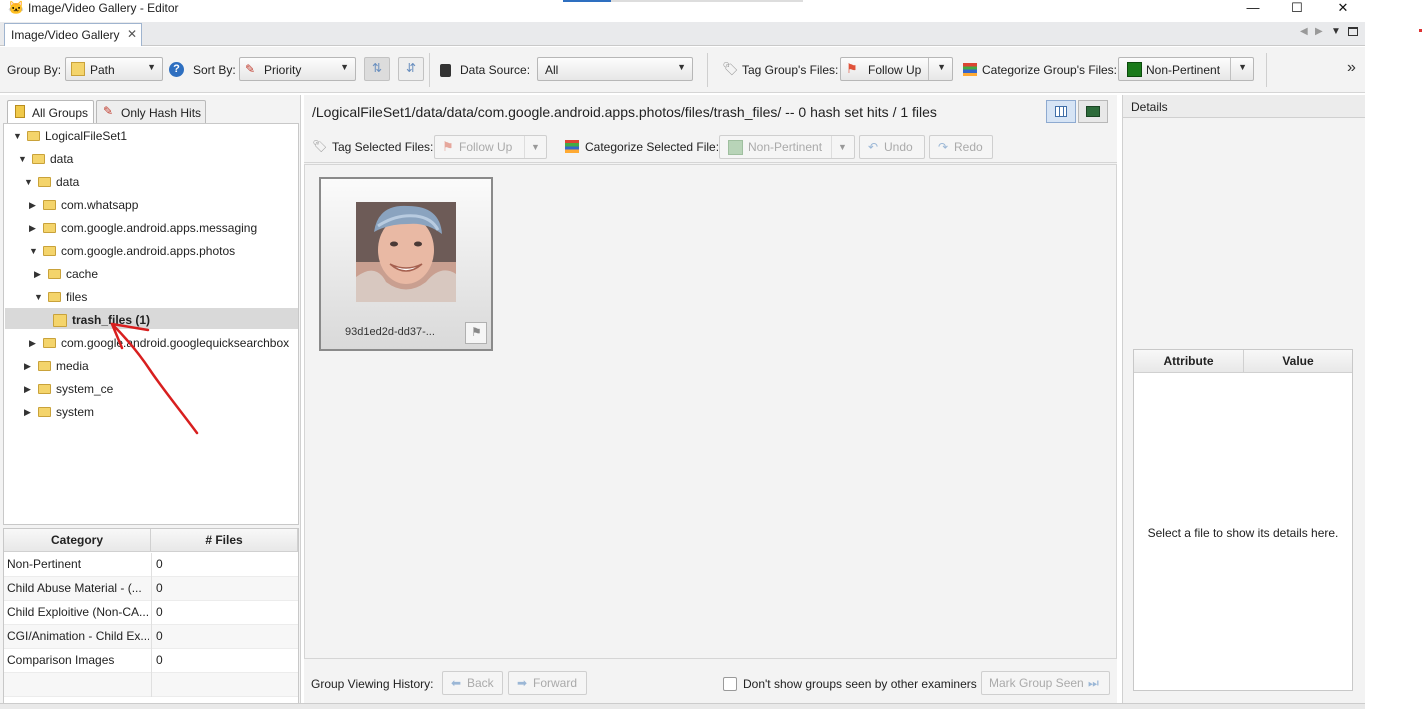  What do you see at coordinates (707, 1) in the screenshot?
I see `taskbar-indicator-track` at bounding box center [707, 1].